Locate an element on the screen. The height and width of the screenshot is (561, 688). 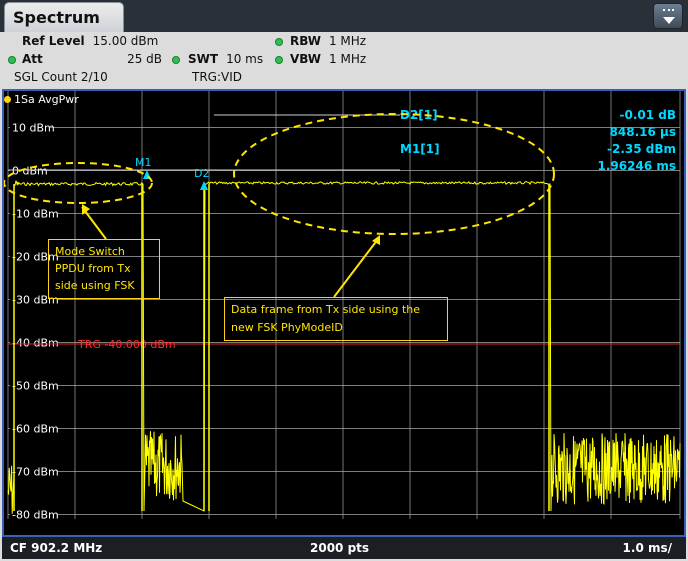
y-axis-label: -60 dBm is located at coordinates (35, 429).